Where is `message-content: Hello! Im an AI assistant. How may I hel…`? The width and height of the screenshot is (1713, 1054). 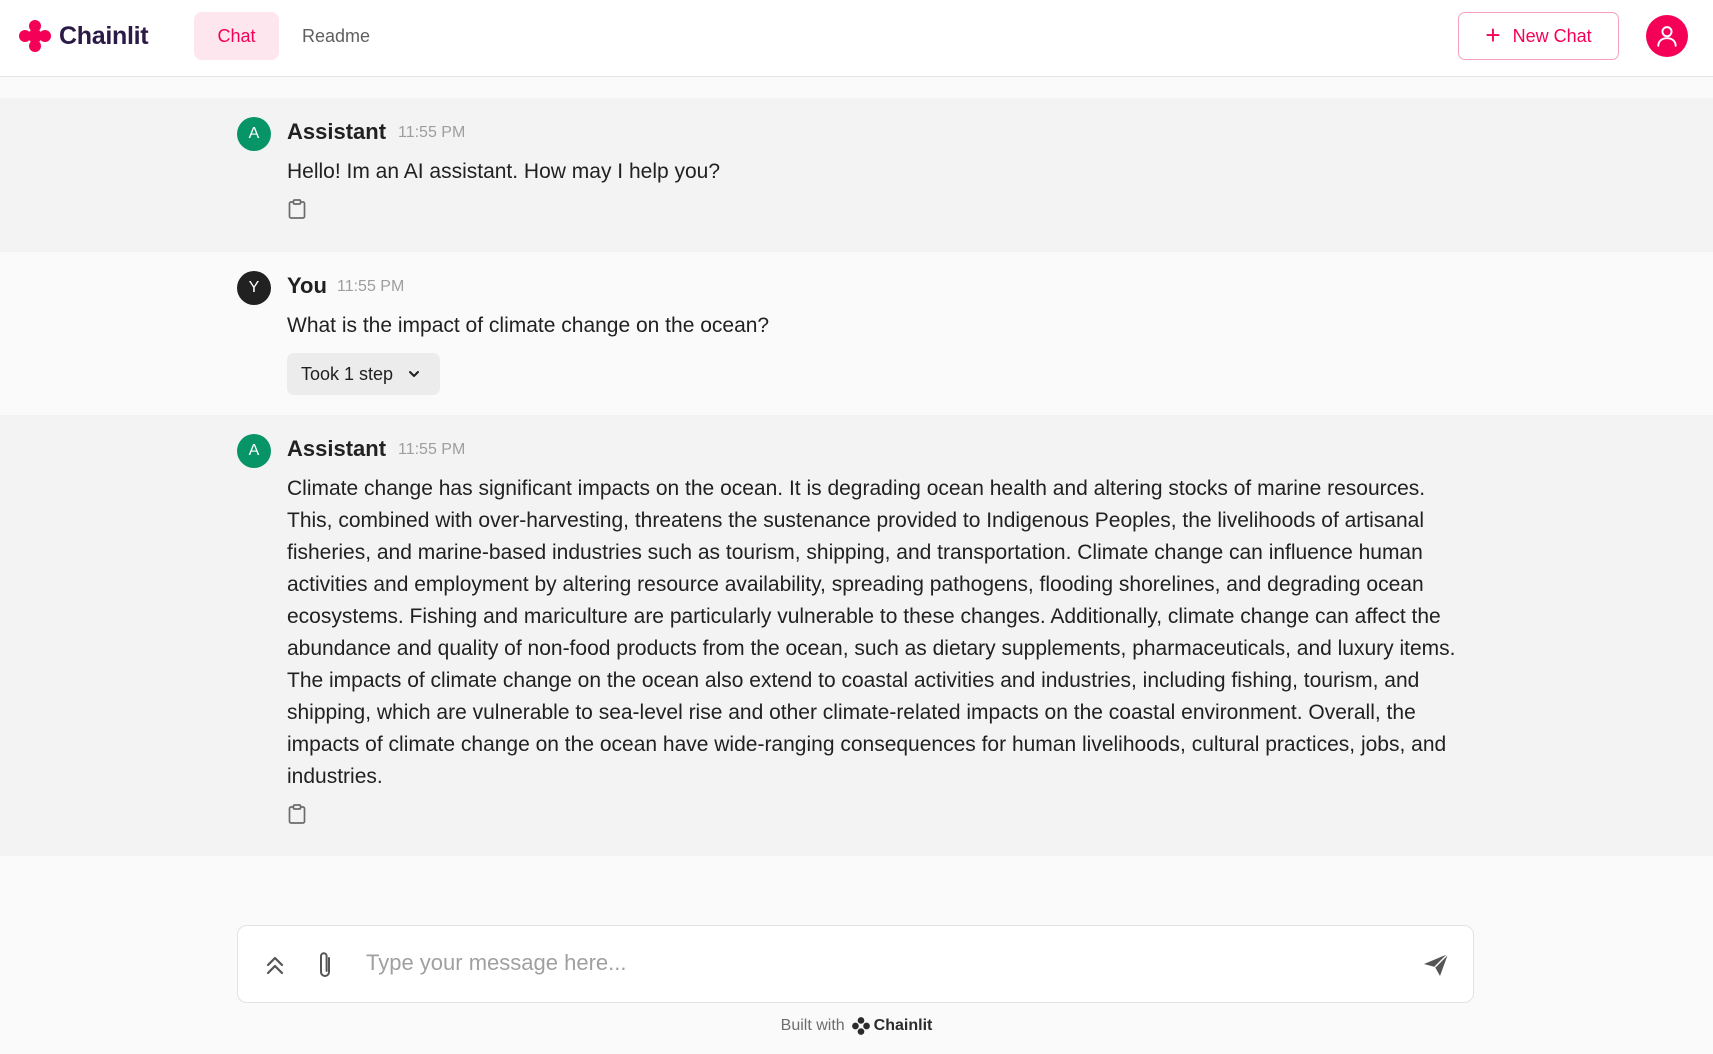 message-content: Hello! Im an AI assistant. How may I hel… is located at coordinates (504, 171).